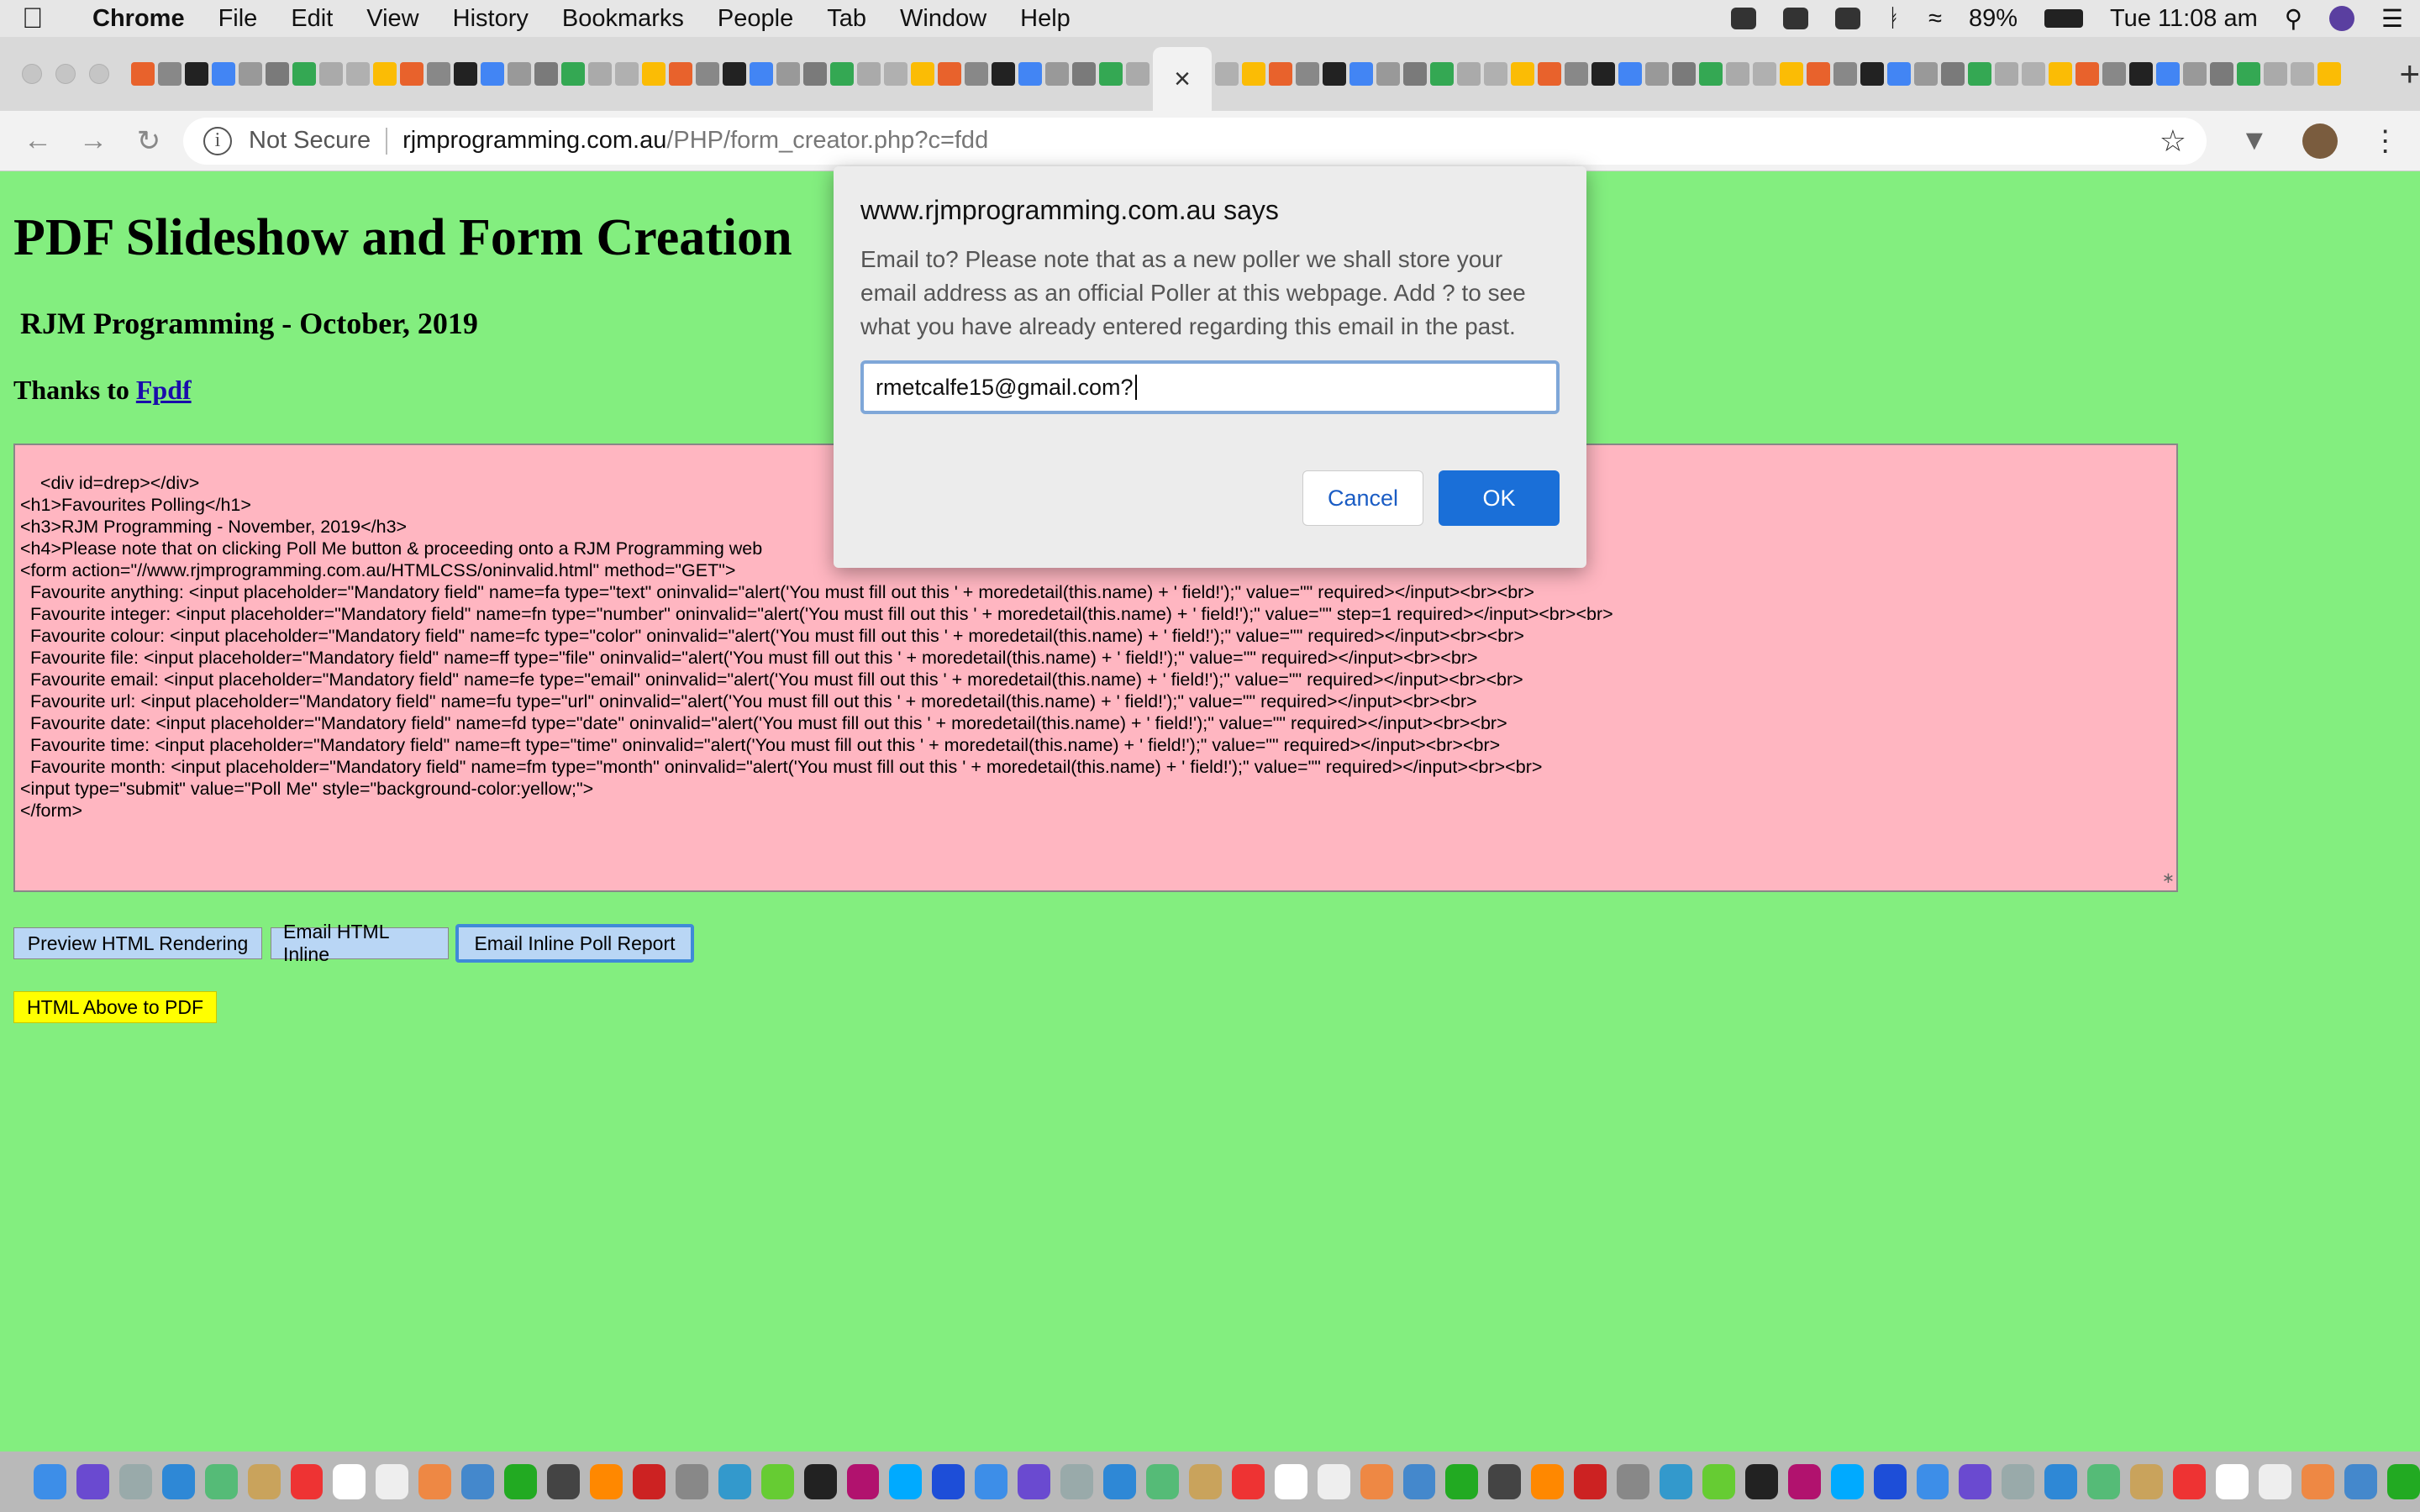 Image resolution: width=2420 pixels, height=1512 pixels. Describe the element at coordinates (65, 74) in the screenshot. I see `minimize-window-button` at that location.